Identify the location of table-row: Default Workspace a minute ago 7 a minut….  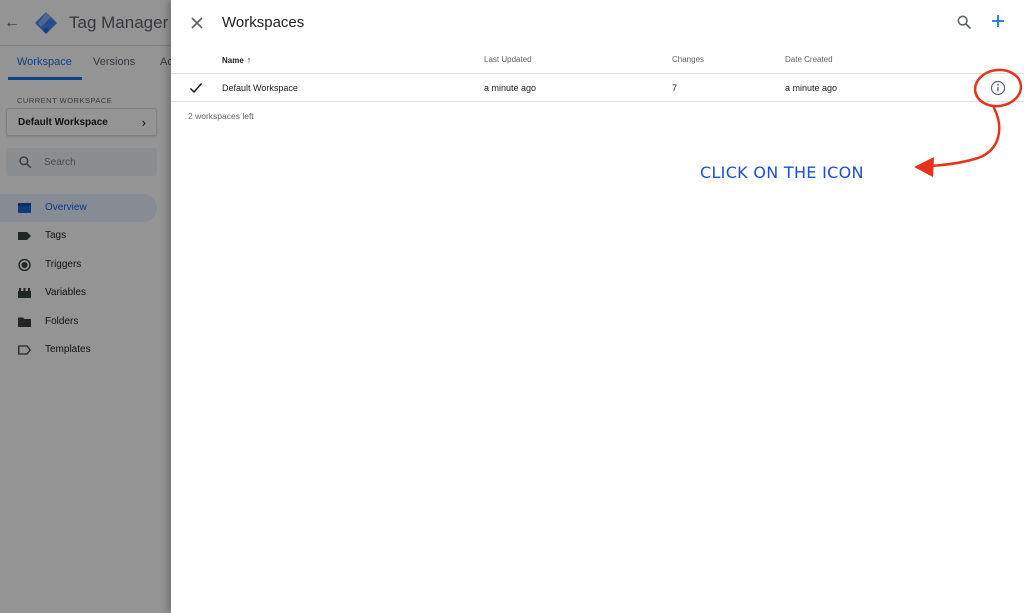
(597, 87).